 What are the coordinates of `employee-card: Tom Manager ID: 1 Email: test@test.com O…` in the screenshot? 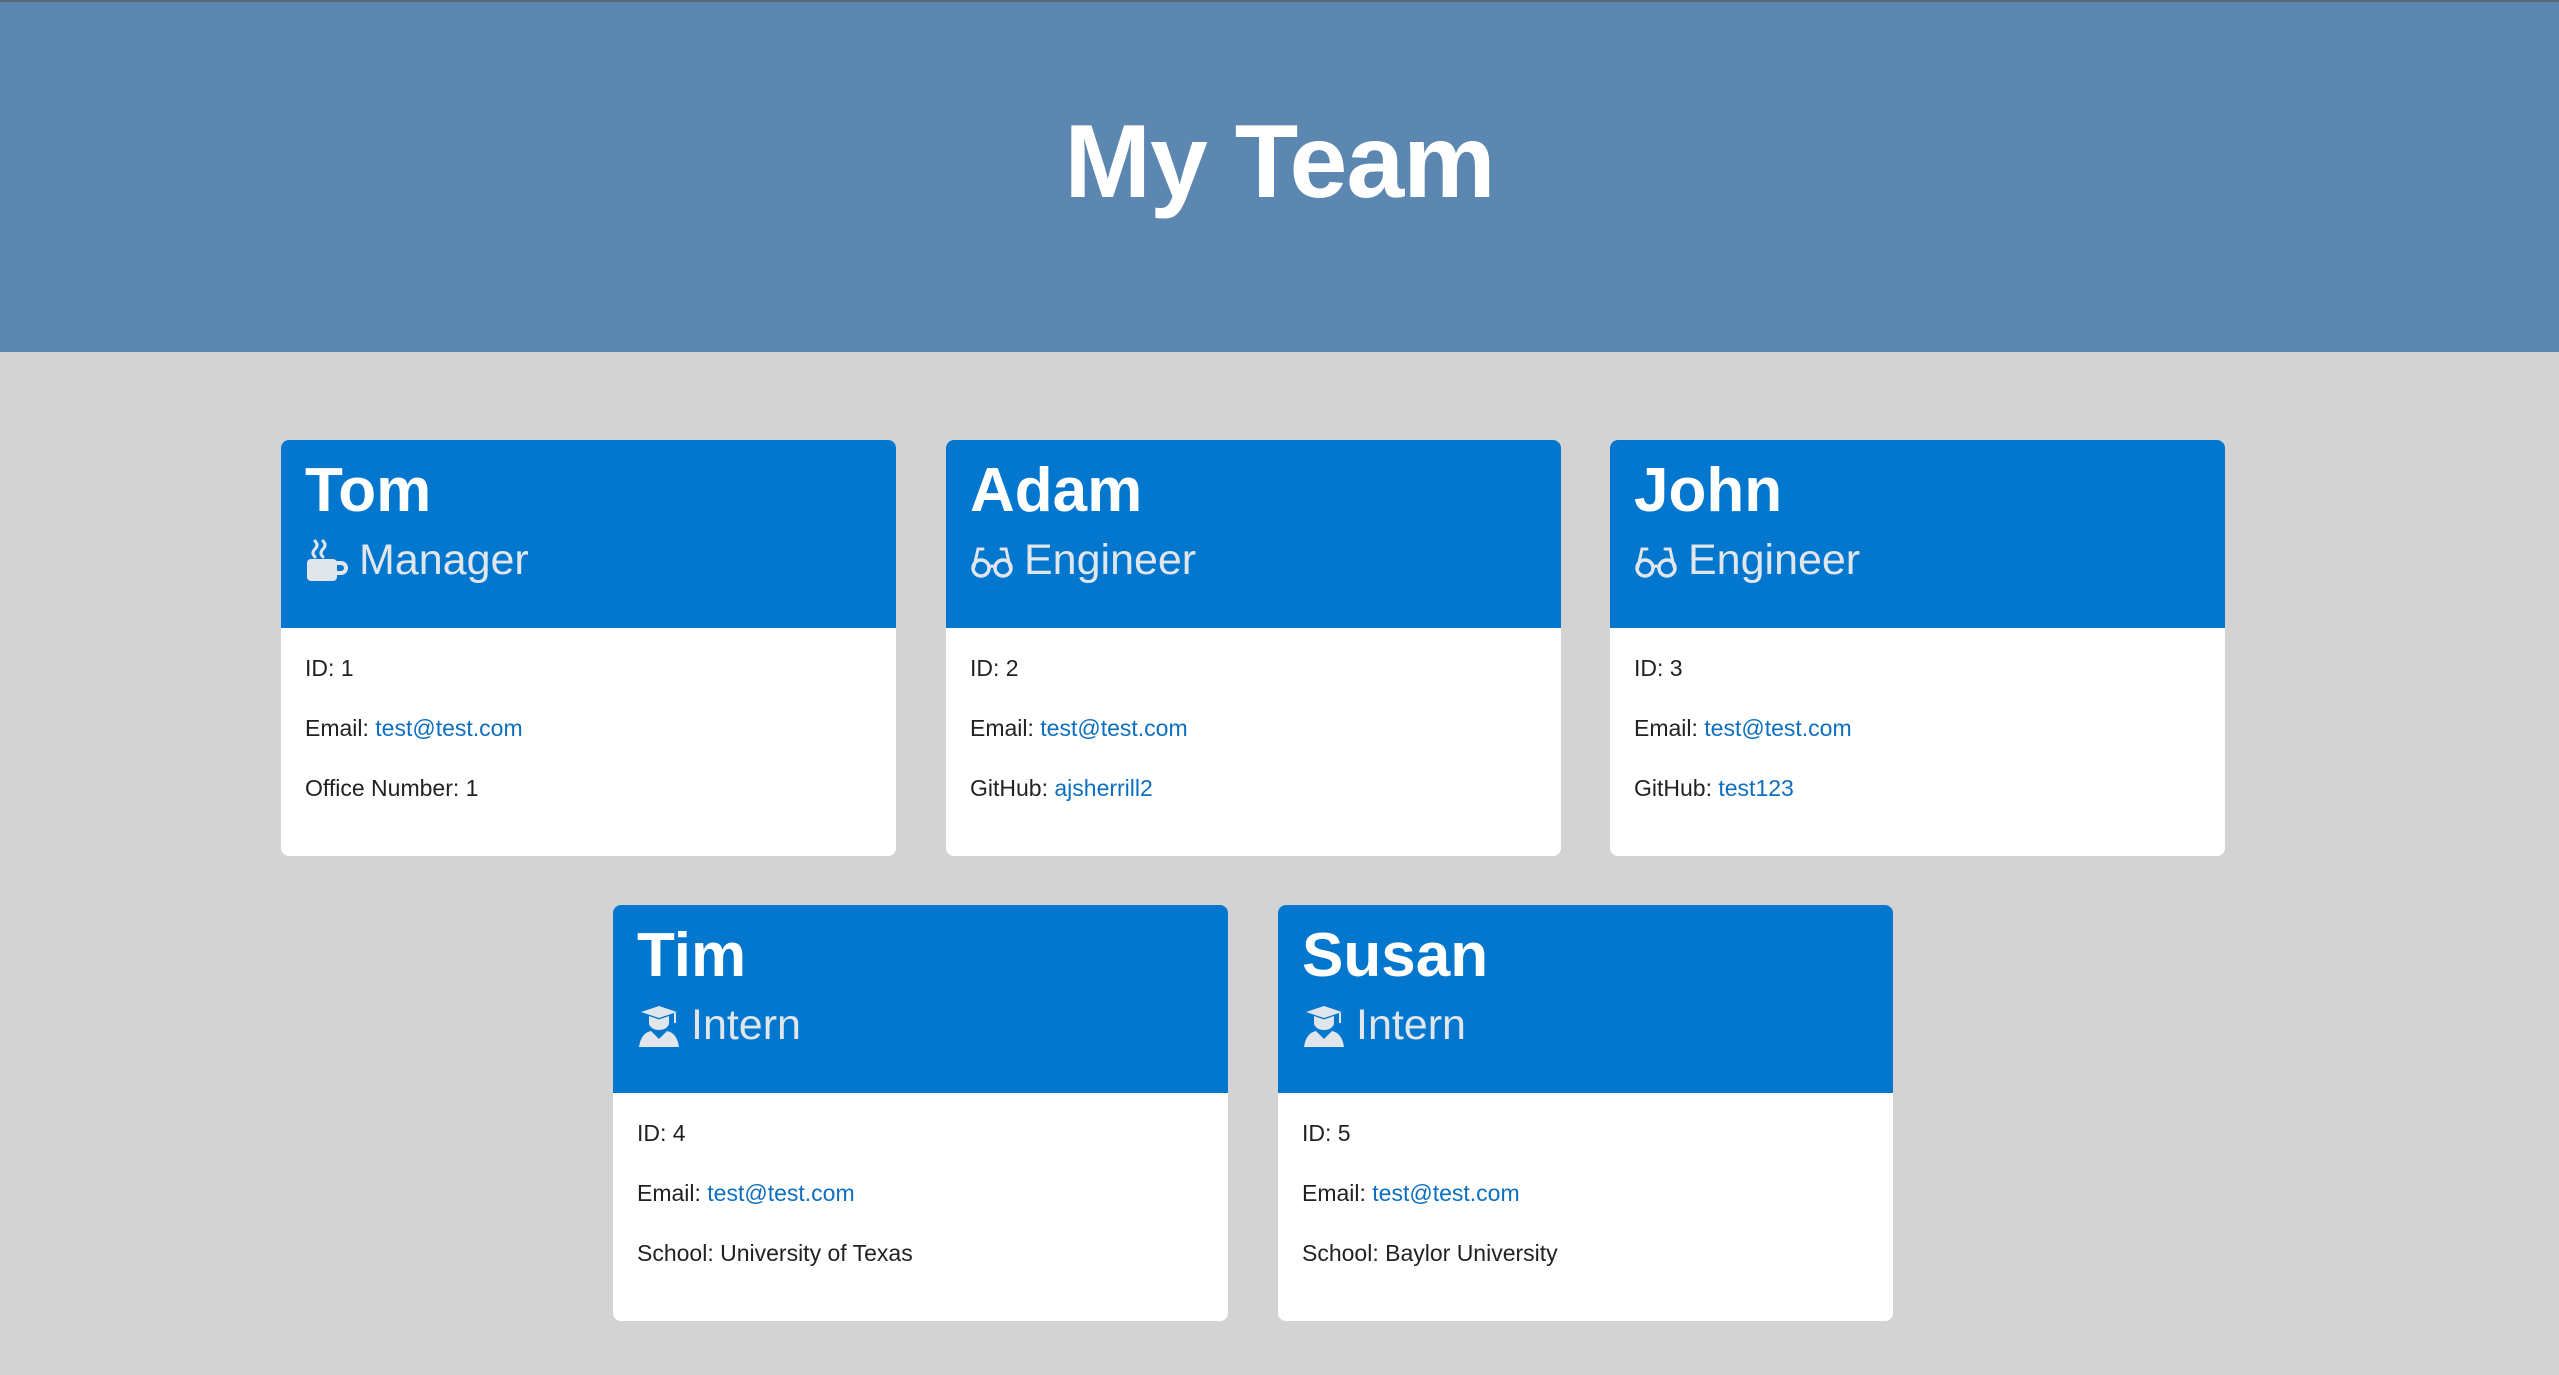 It's located at (588, 648).